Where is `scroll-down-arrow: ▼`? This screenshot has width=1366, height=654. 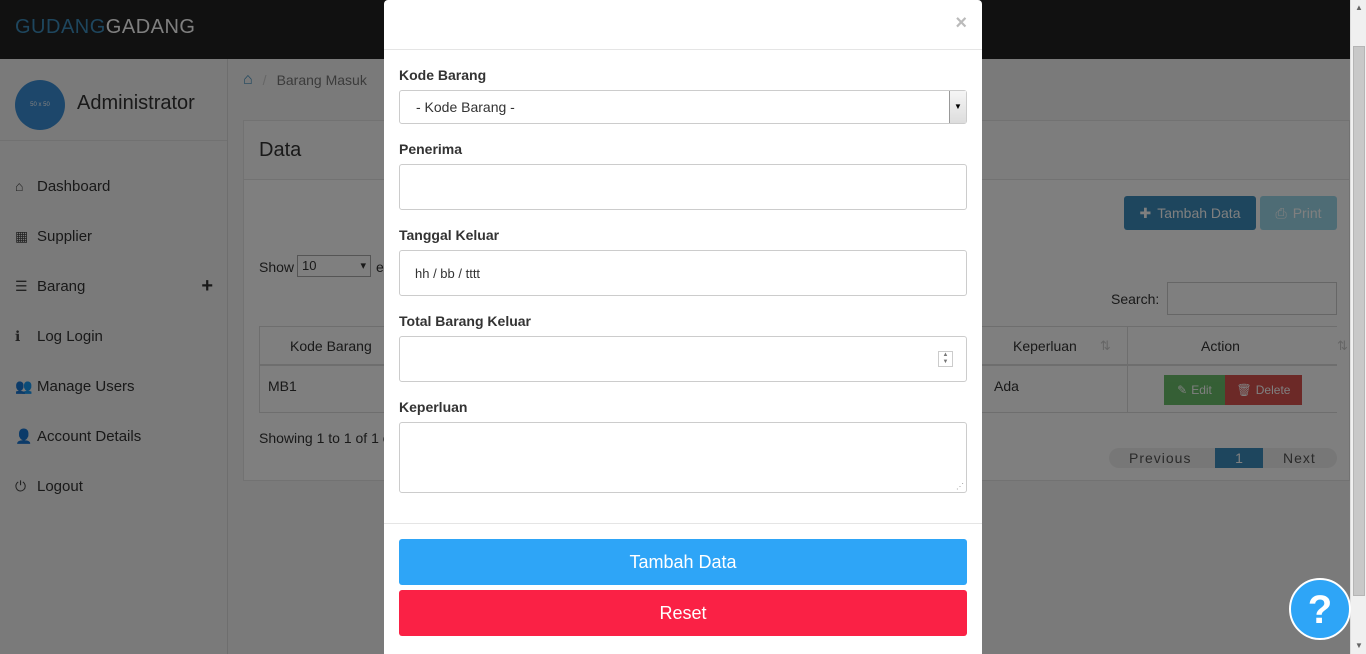
scroll-down-arrow: ▼ is located at coordinates (1358, 646).